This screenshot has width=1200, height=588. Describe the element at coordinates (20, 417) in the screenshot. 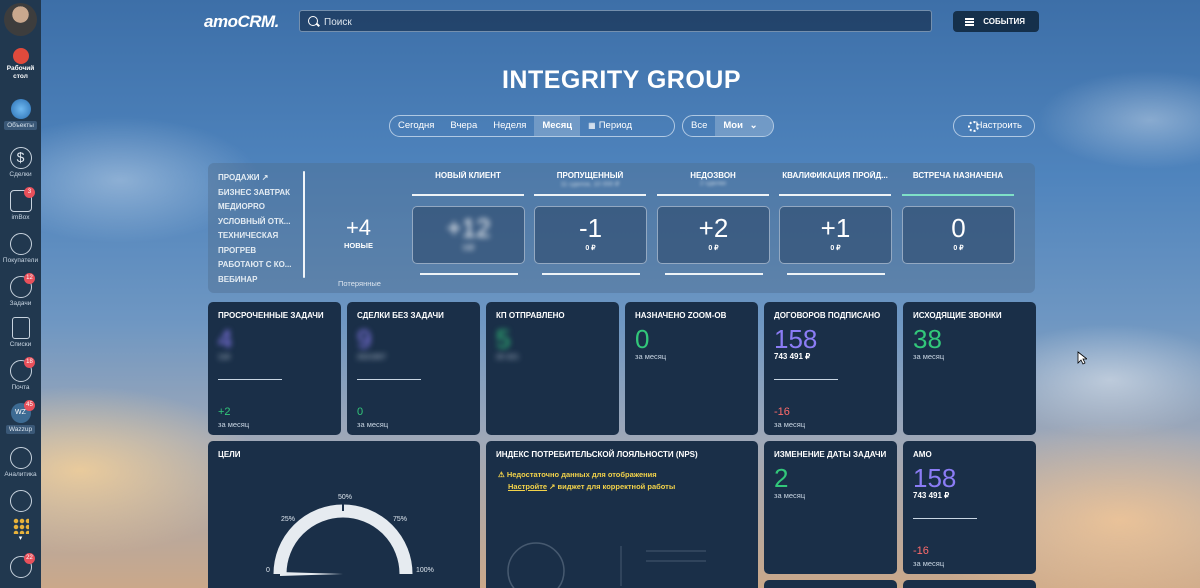

I see `sidebar-item-wazzup: WZ 45 Wazzup` at that location.